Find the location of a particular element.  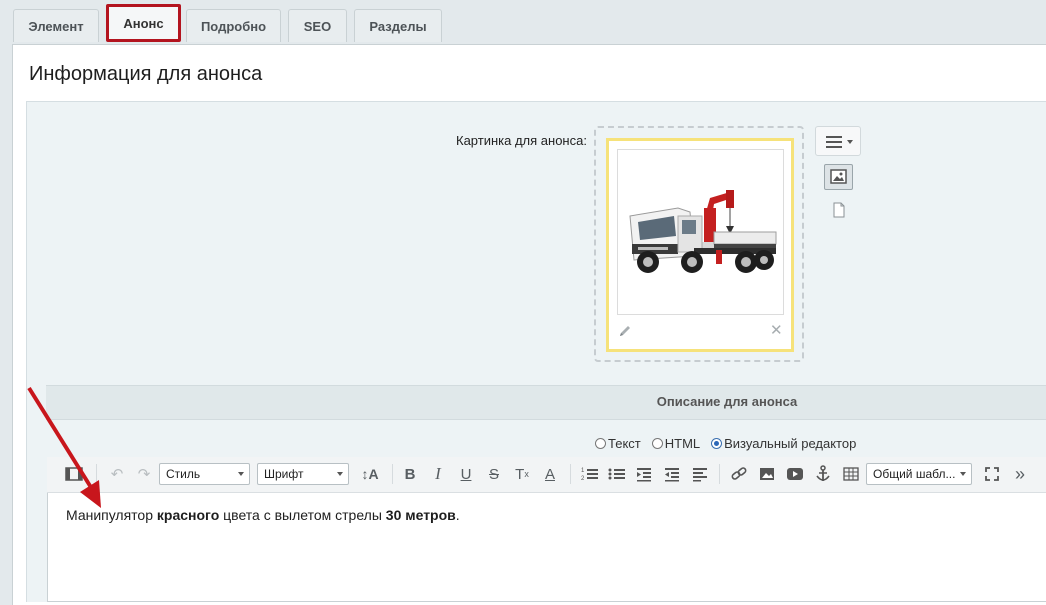

redo-icon: ↷ is located at coordinates (144, 474).